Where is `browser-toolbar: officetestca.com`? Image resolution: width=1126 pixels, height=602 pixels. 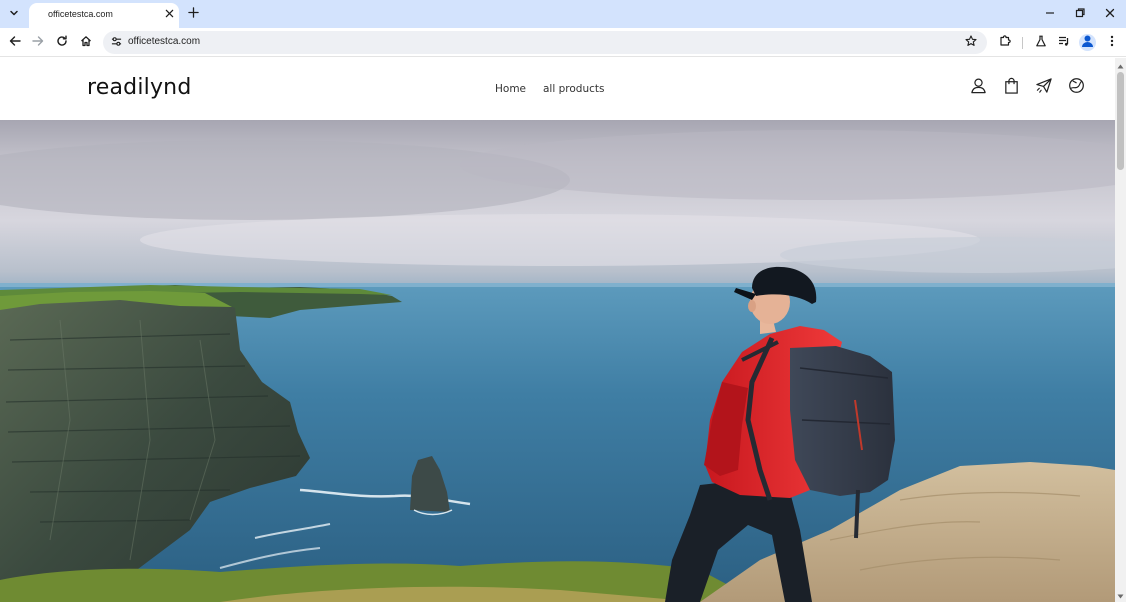
browser-toolbar: officetestca.com is located at coordinates (563, 42).